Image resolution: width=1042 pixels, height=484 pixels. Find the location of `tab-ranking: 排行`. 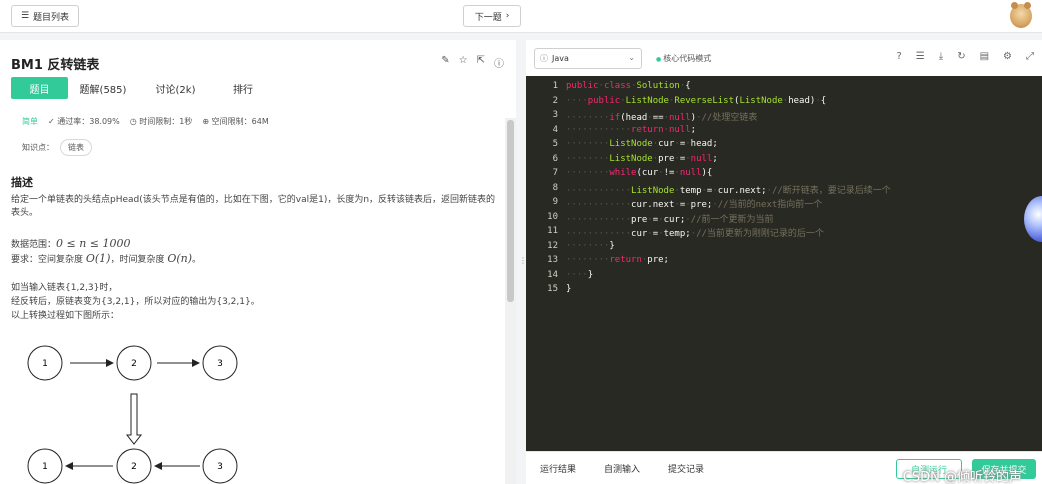

tab-ranking: 排行 is located at coordinates (243, 88).